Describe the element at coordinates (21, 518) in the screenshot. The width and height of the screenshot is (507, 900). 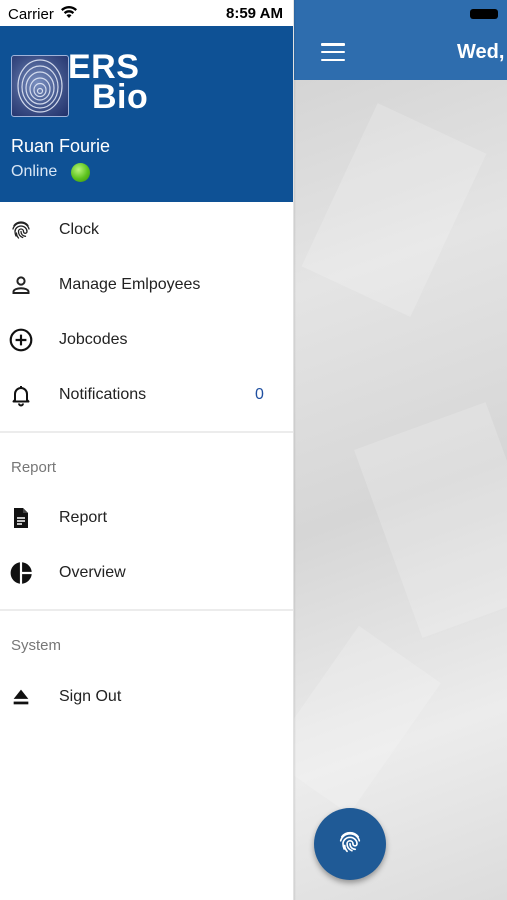
I see `document-icon` at that location.